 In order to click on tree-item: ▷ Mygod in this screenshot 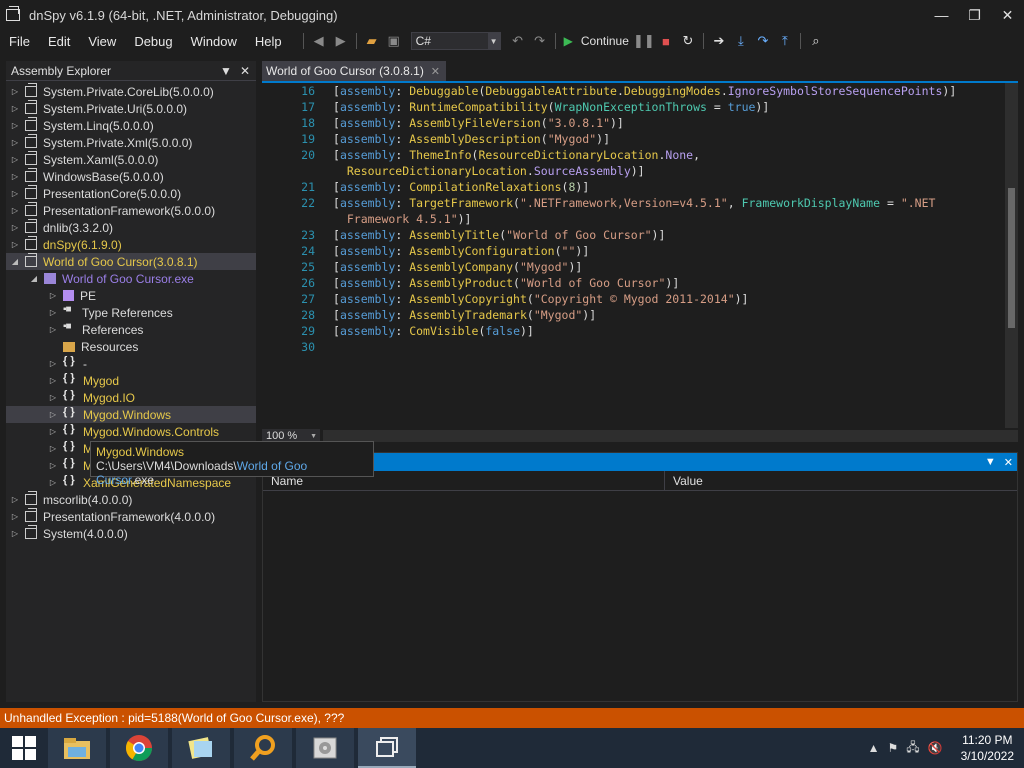, I will do `click(131, 380)`.